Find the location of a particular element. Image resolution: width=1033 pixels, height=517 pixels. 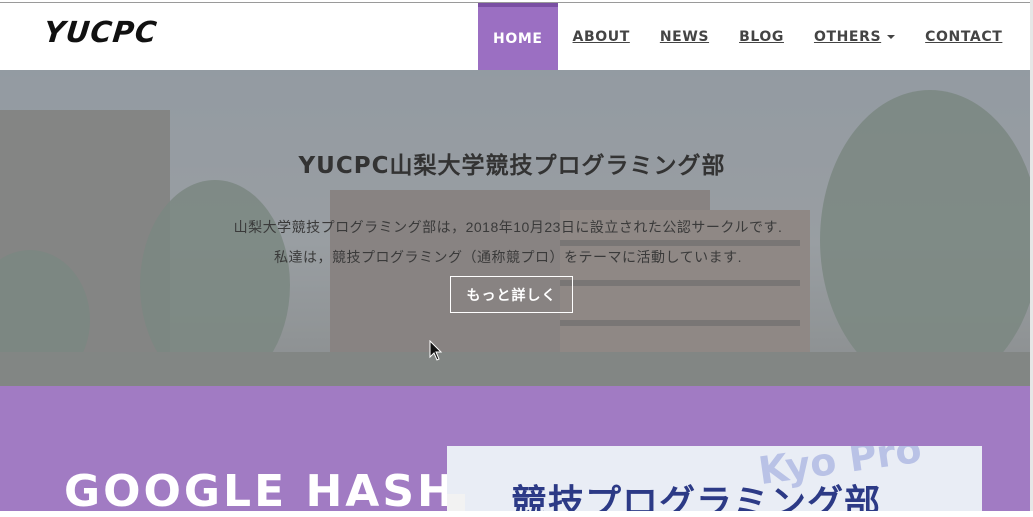

brand-logo: YUCPC is located at coordinates (100, 32).